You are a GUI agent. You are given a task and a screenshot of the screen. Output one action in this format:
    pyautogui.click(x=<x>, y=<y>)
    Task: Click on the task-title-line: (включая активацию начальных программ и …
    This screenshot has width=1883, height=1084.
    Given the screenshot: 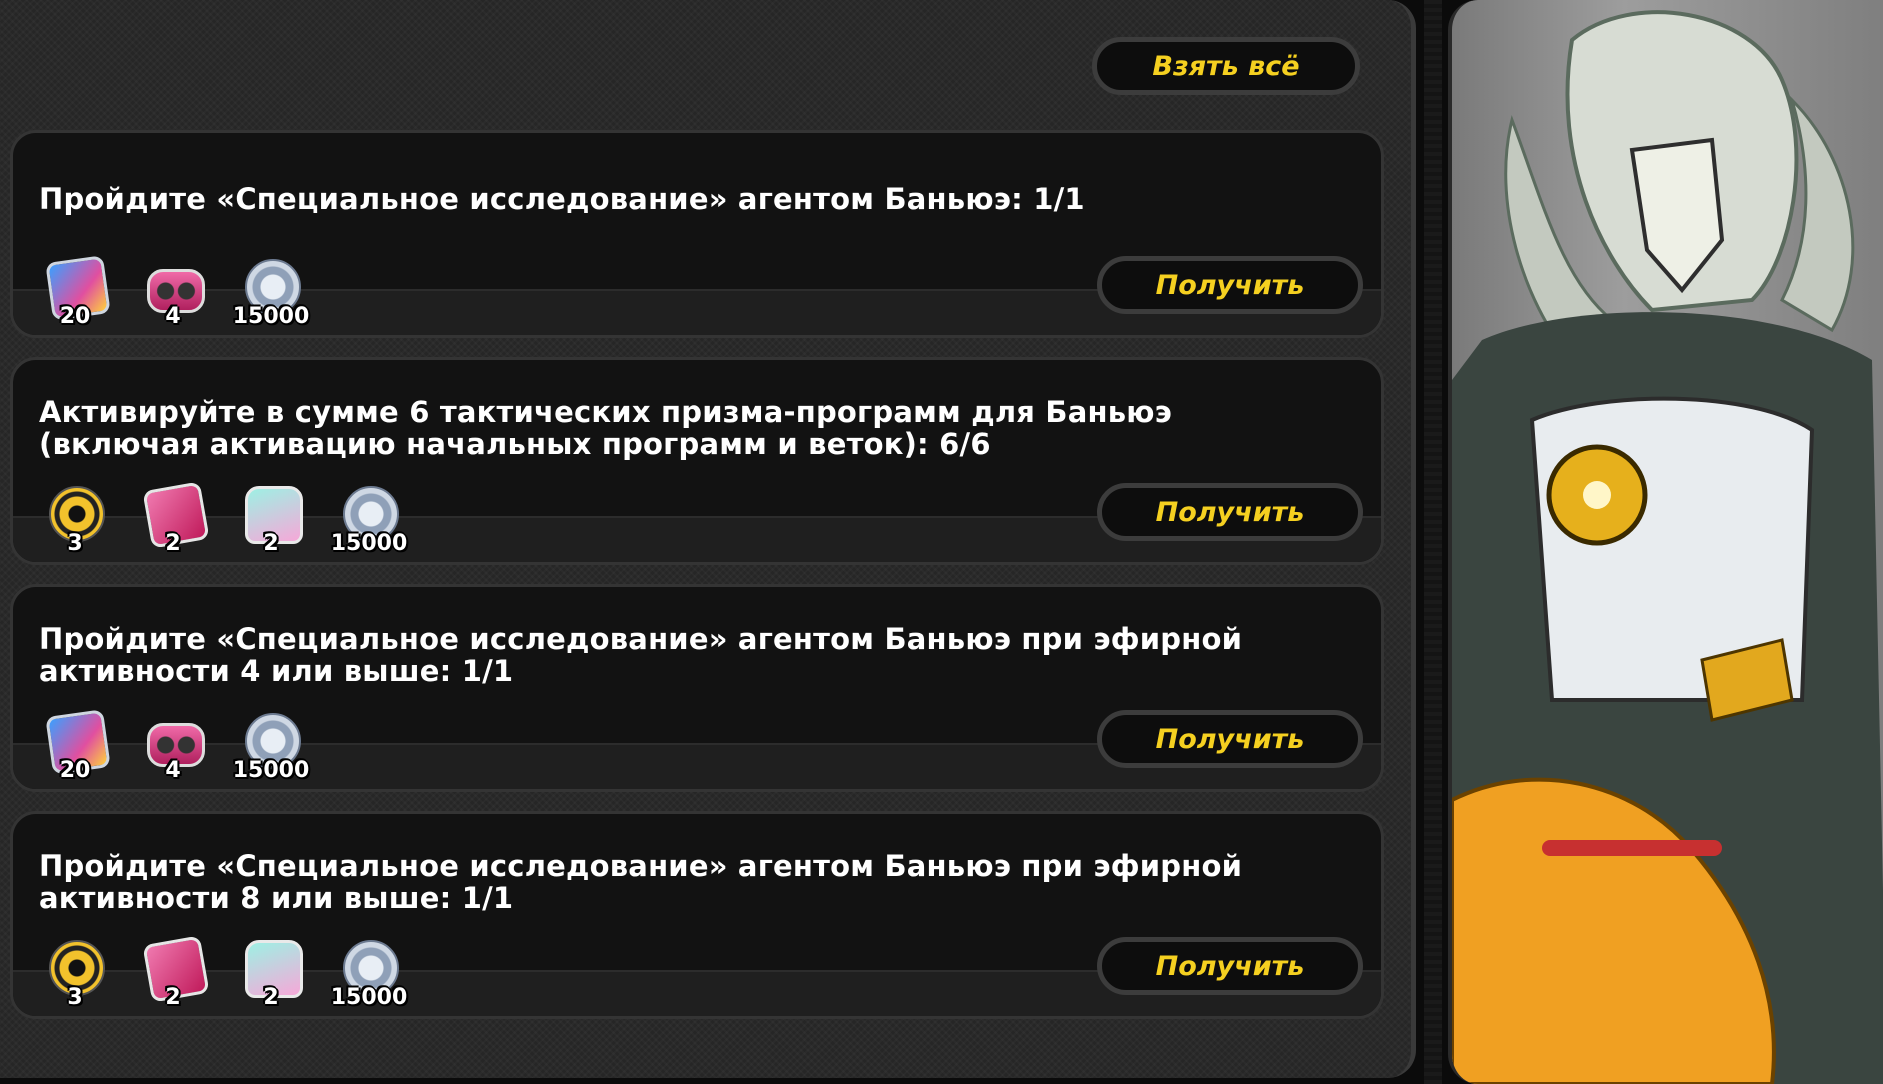 What is the action you would take?
    pyautogui.click(x=515, y=444)
    